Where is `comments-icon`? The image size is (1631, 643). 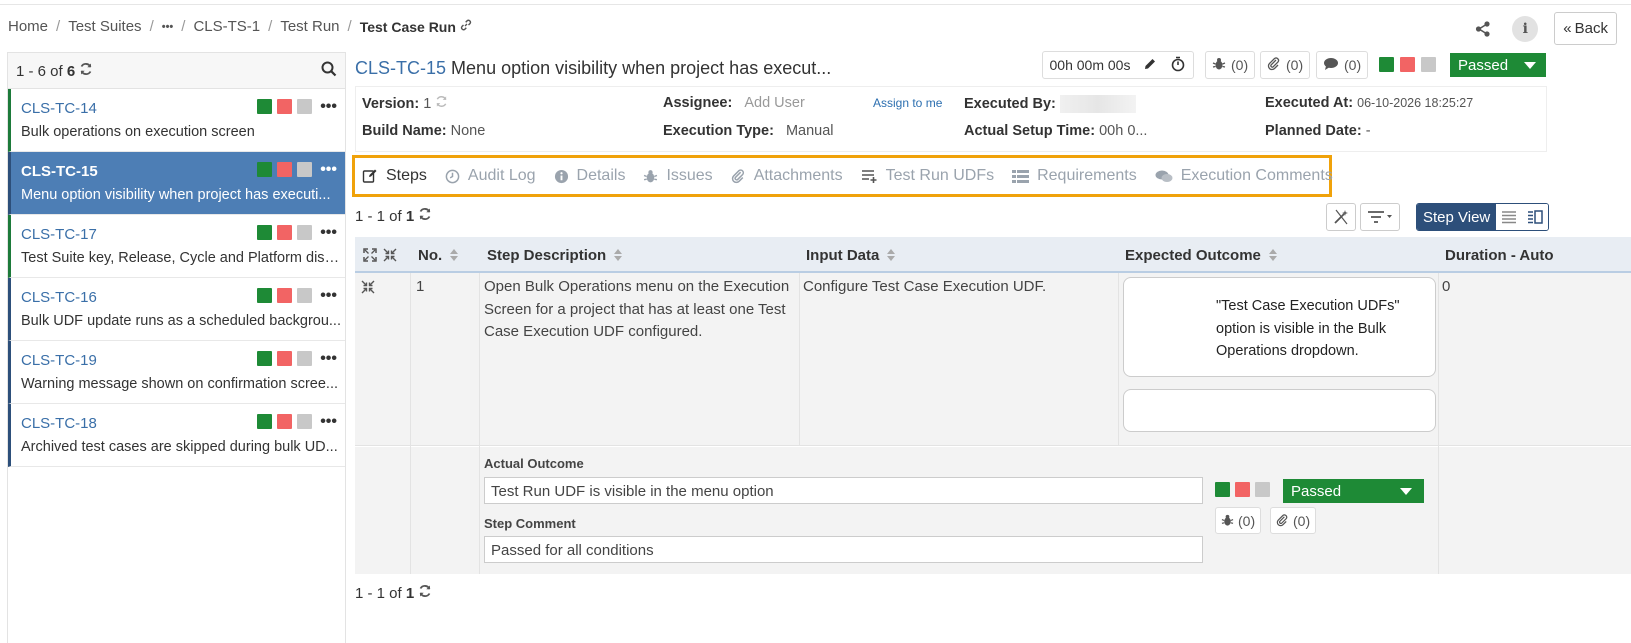 comments-icon is located at coordinates (1164, 176).